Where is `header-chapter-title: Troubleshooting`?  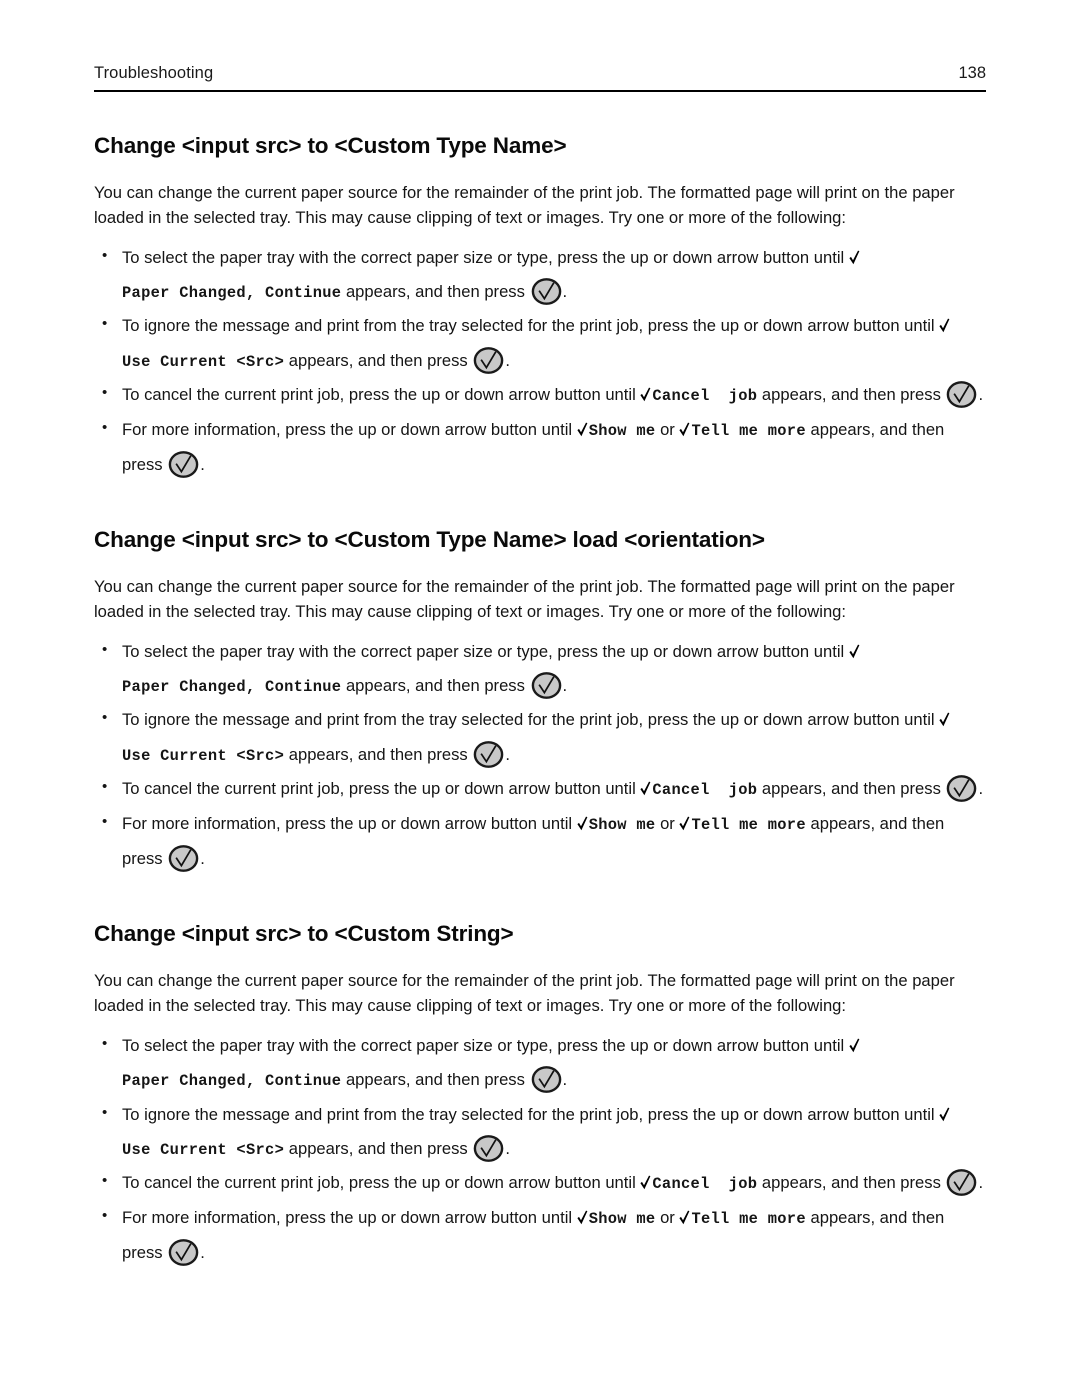 header-chapter-title: Troubleshooting is located at coordinates (154, 73).